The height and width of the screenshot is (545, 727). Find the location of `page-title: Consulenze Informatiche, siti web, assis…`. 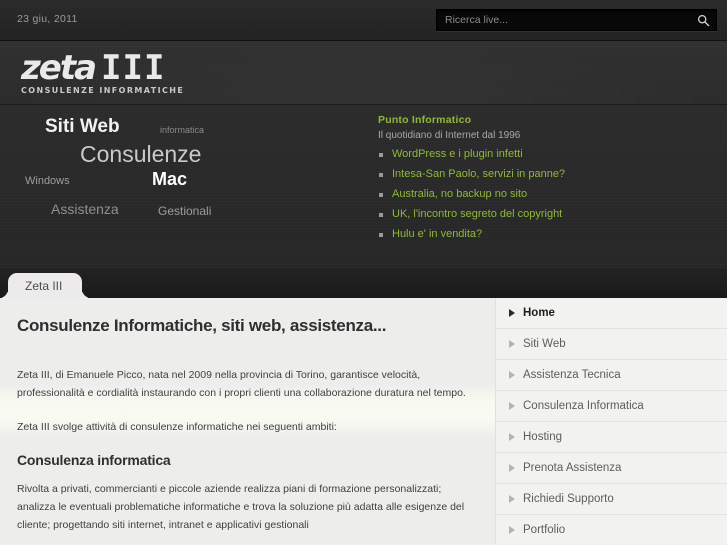

page-title: Consulenze Informatiche, siti web, assis… is located at coordinates (202, 325).